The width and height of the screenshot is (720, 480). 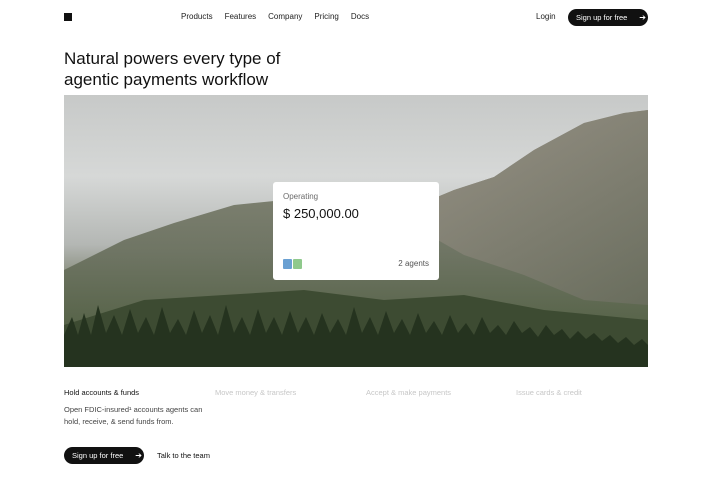 What do you see at coordinates (183, 455) in the screenshot?
I see `talk-to-team-link: Talk to the team` at bounding box center [183, 455].